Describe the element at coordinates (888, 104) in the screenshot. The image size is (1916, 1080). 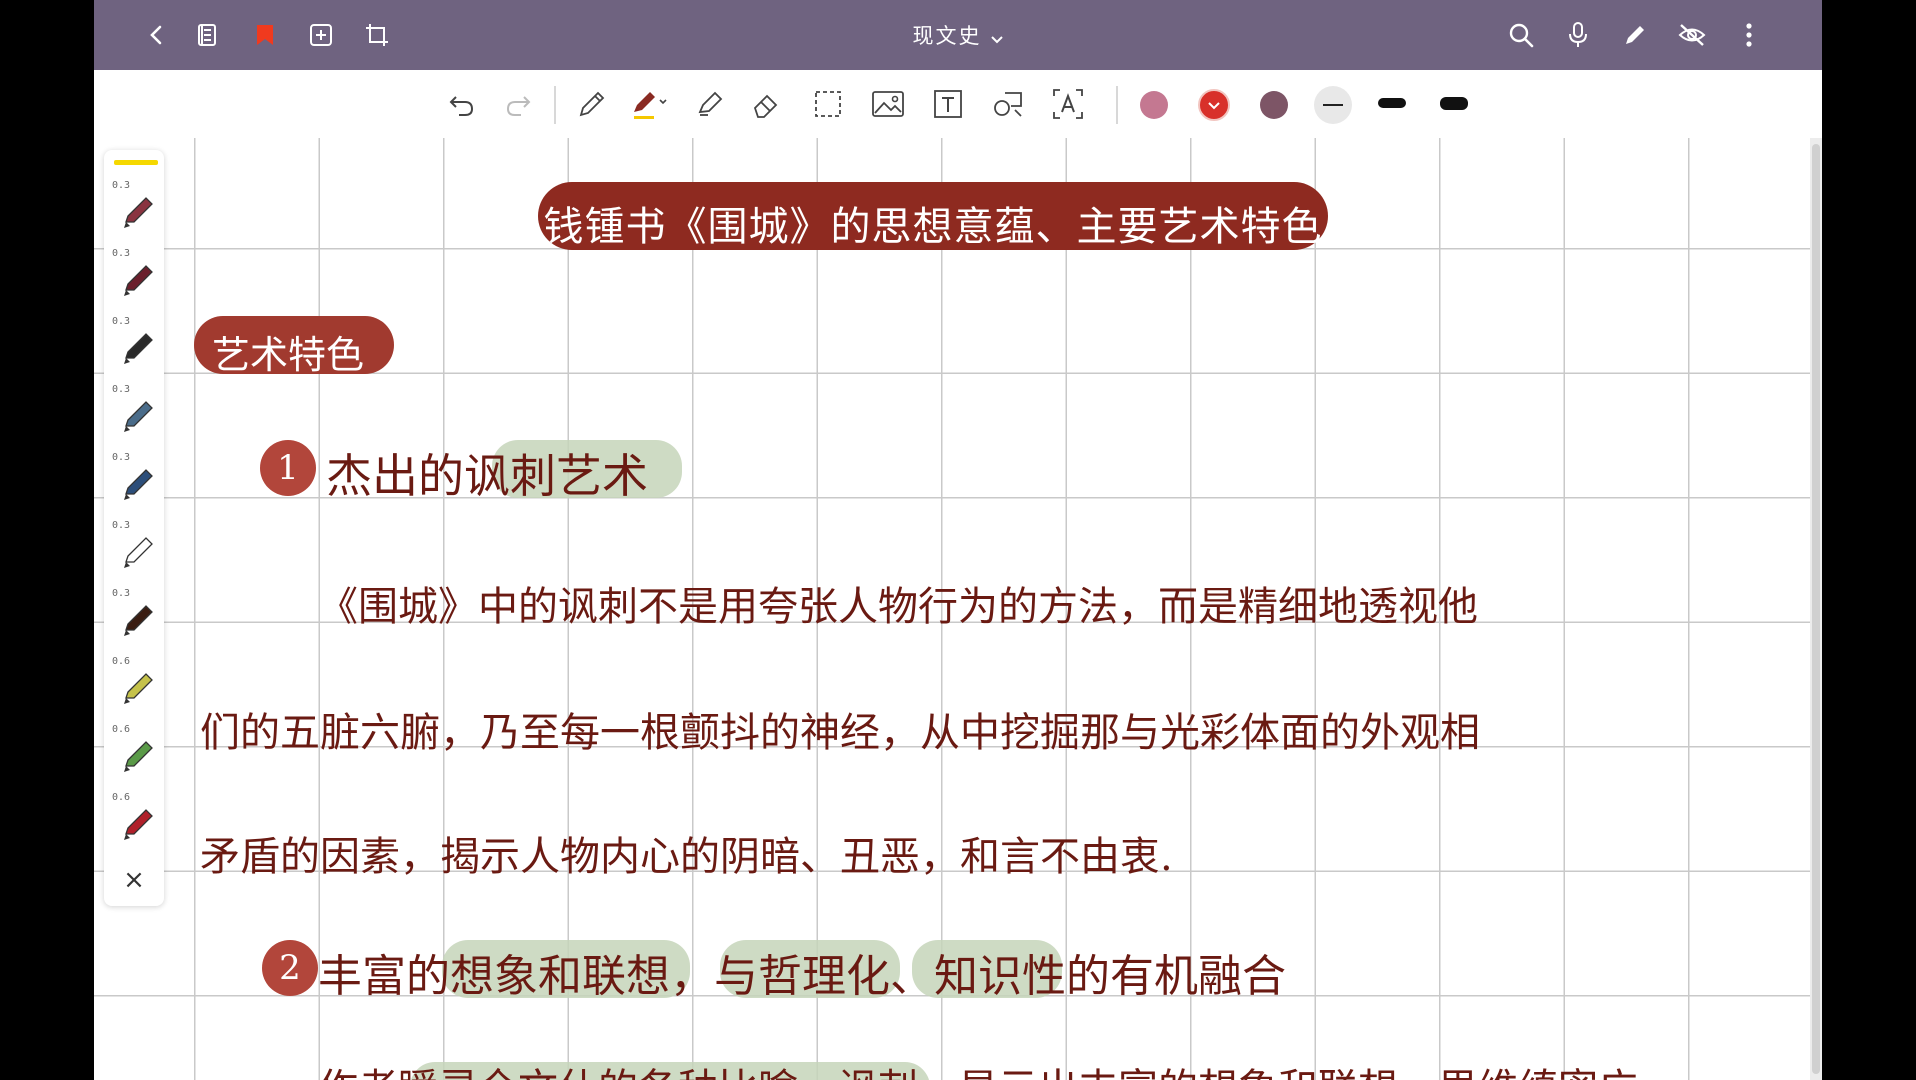
I see `image-icon` at that location.